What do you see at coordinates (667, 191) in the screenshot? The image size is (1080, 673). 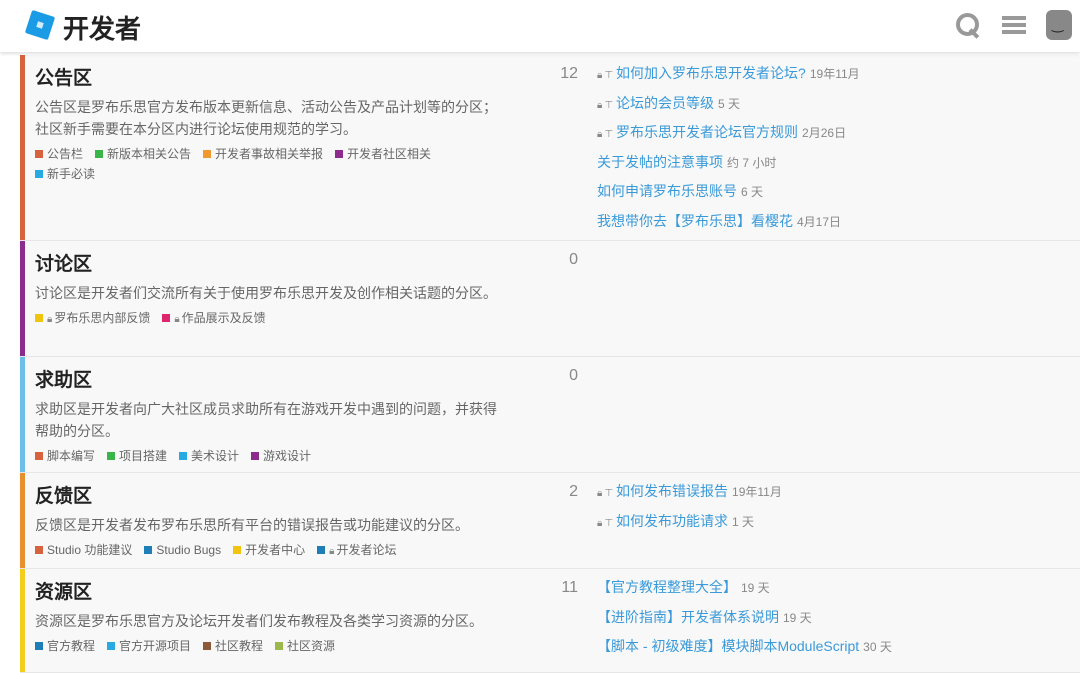 I see `topic-title-link: 如何申请罗布乐思账号` at bounding box center [667, 191].